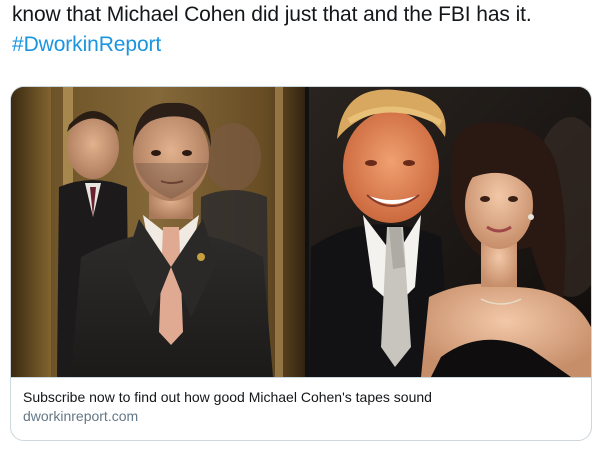  I want to click on card-domain: dworkinreport.com, so click(81, 416).